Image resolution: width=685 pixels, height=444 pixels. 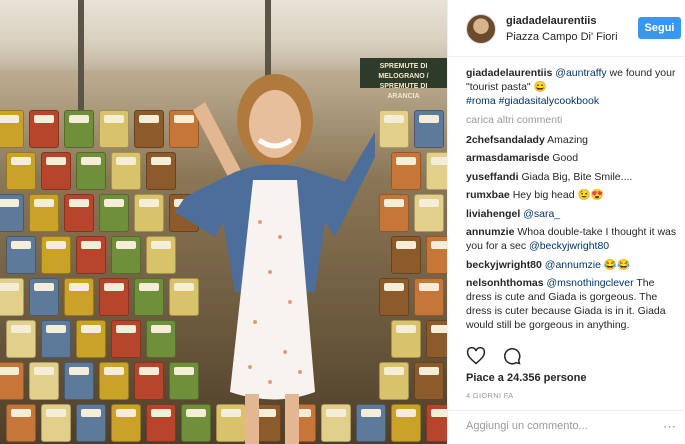 What do you see at coordinates (615, 264) in the screenshot?
I see `comment-text: 😂😂` at bounding box center [615, 264].